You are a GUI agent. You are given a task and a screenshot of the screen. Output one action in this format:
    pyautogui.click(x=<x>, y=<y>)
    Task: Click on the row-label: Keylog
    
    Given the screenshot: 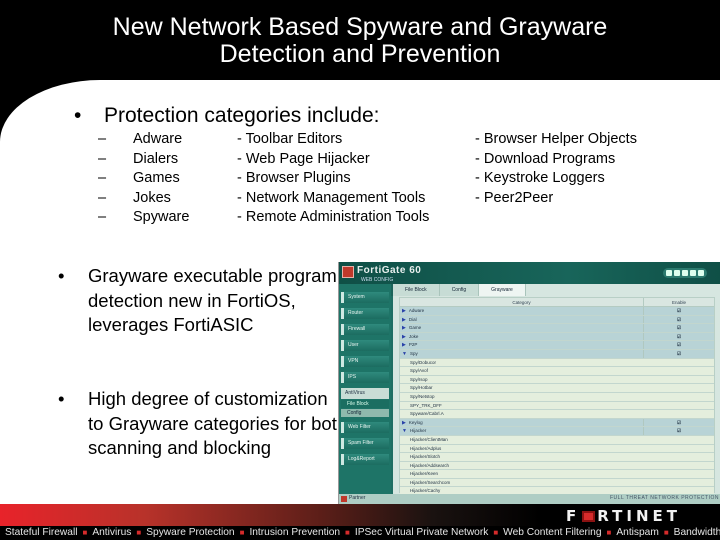 What is the action you would take?
    pyautogui.click(x=415, y=422)
    